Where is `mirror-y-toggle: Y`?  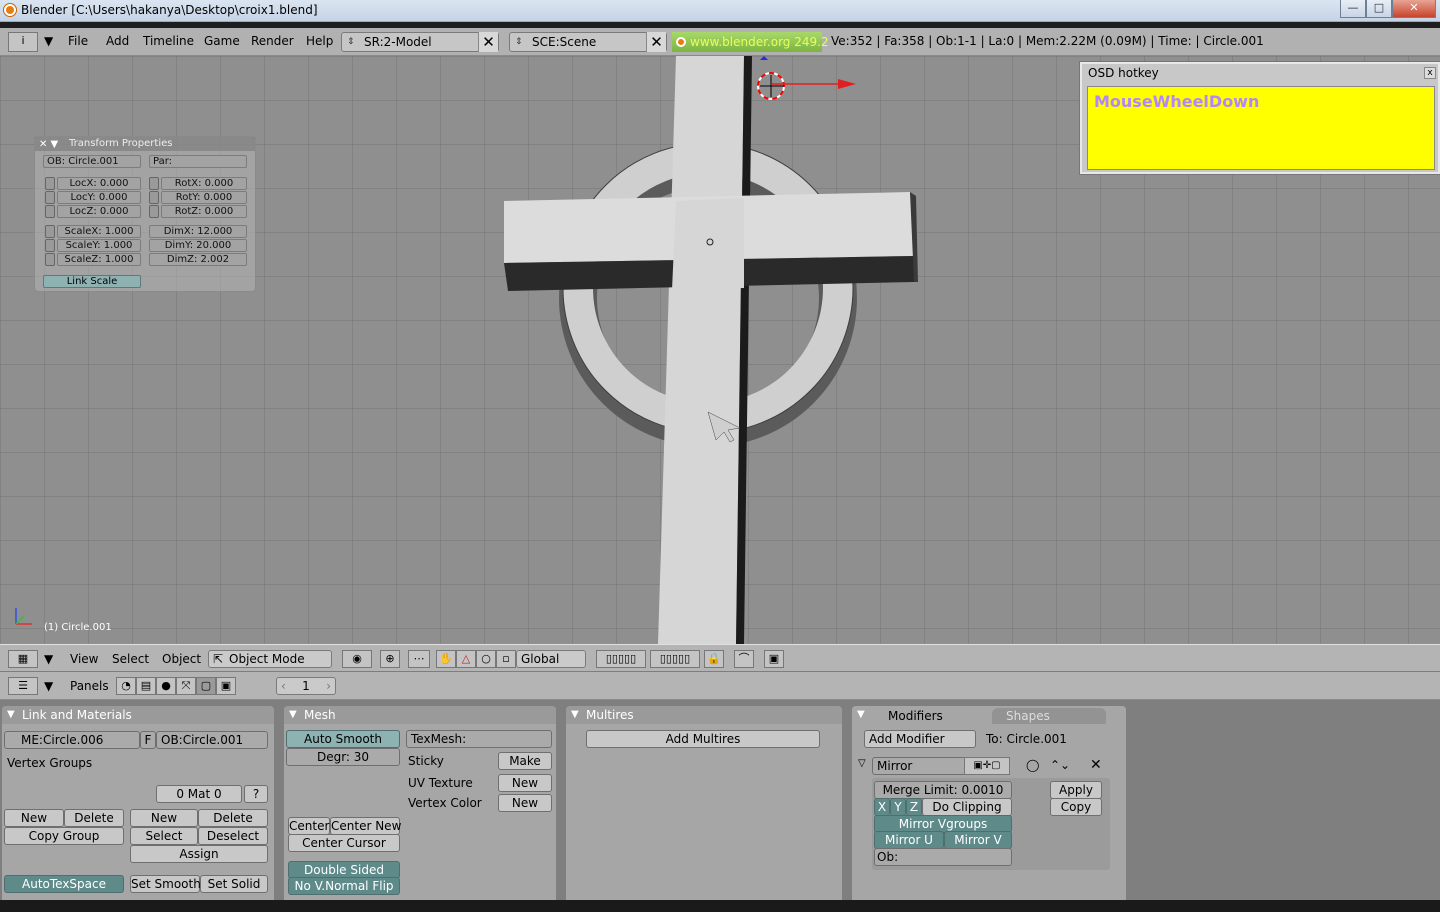 mirror-y-toggle: Y is located at coordinates (898, 807).